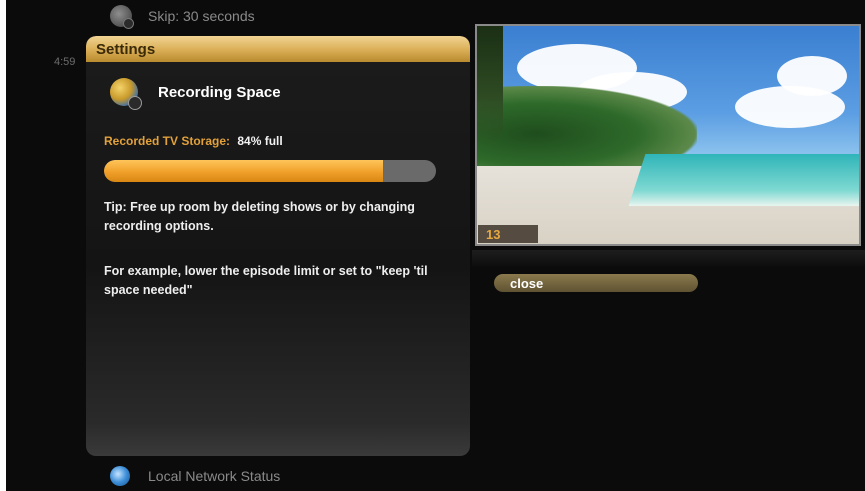  What do you see at coordinates (260, 141) in the screenshot?
I see `storage-value: 84% full` at bounding box center [260, 141].